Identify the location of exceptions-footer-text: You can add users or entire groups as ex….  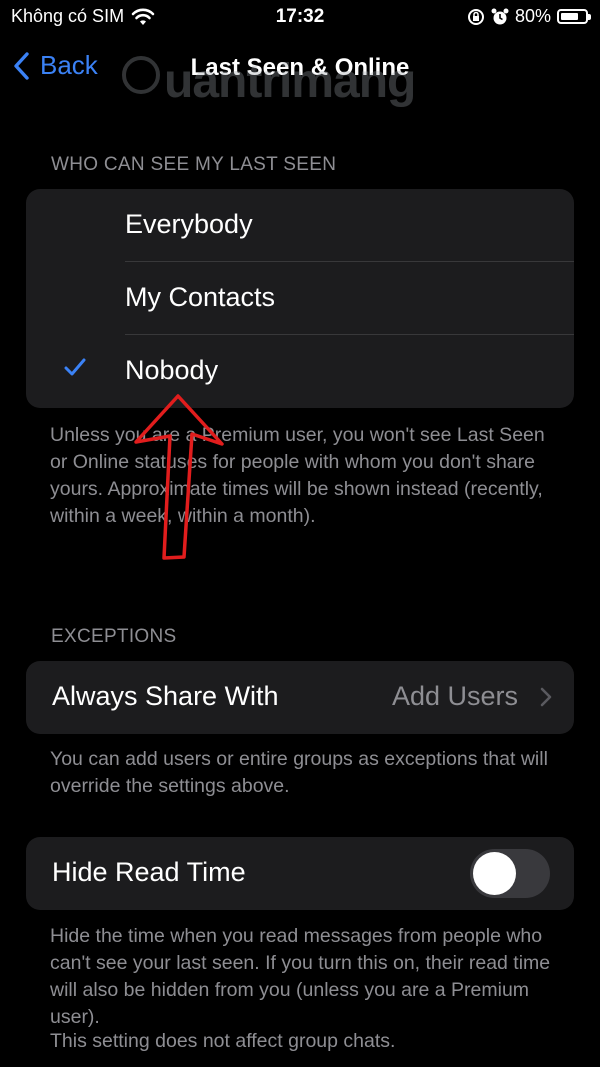
(299, 772).